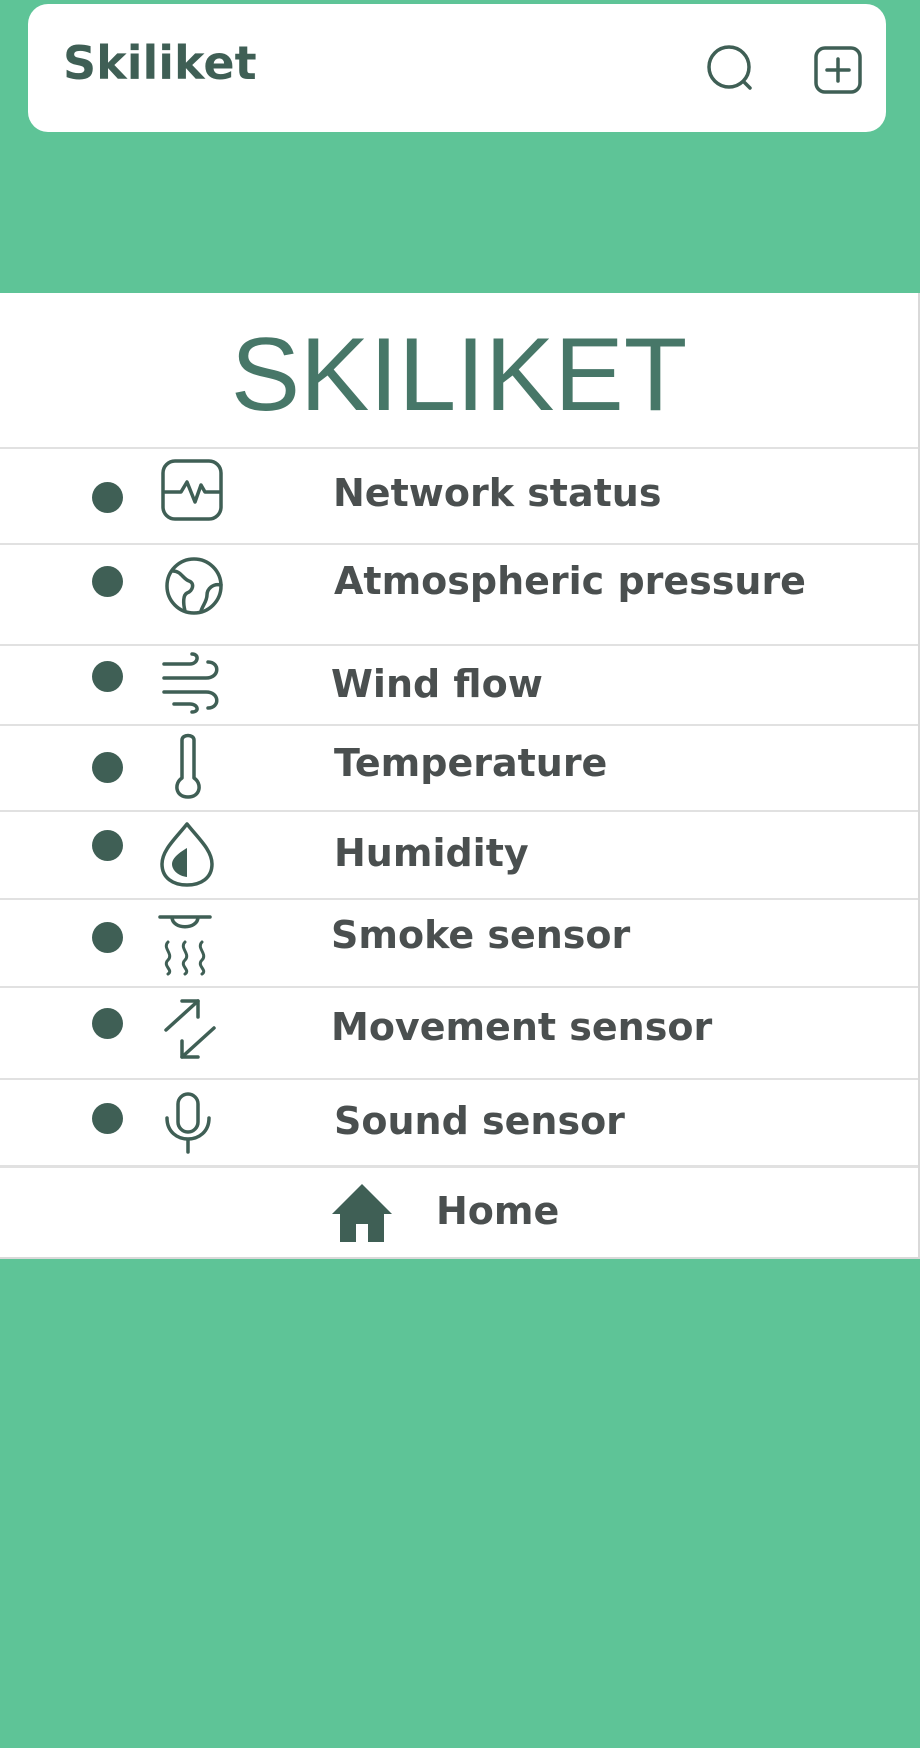  Describe the element at coordinates (481, 935) in the screenshot. I see `sensor-item-label: Smoke sensor` at that location.